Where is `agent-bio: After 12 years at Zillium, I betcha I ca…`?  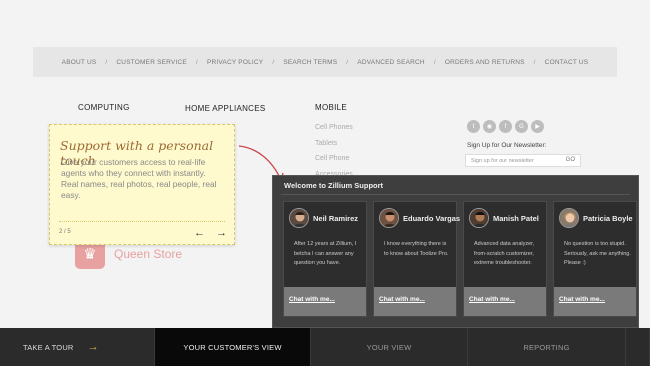 agent-bio: After 12 years at Zillium, I betcha I ca… is located at coordinates (325, 253).